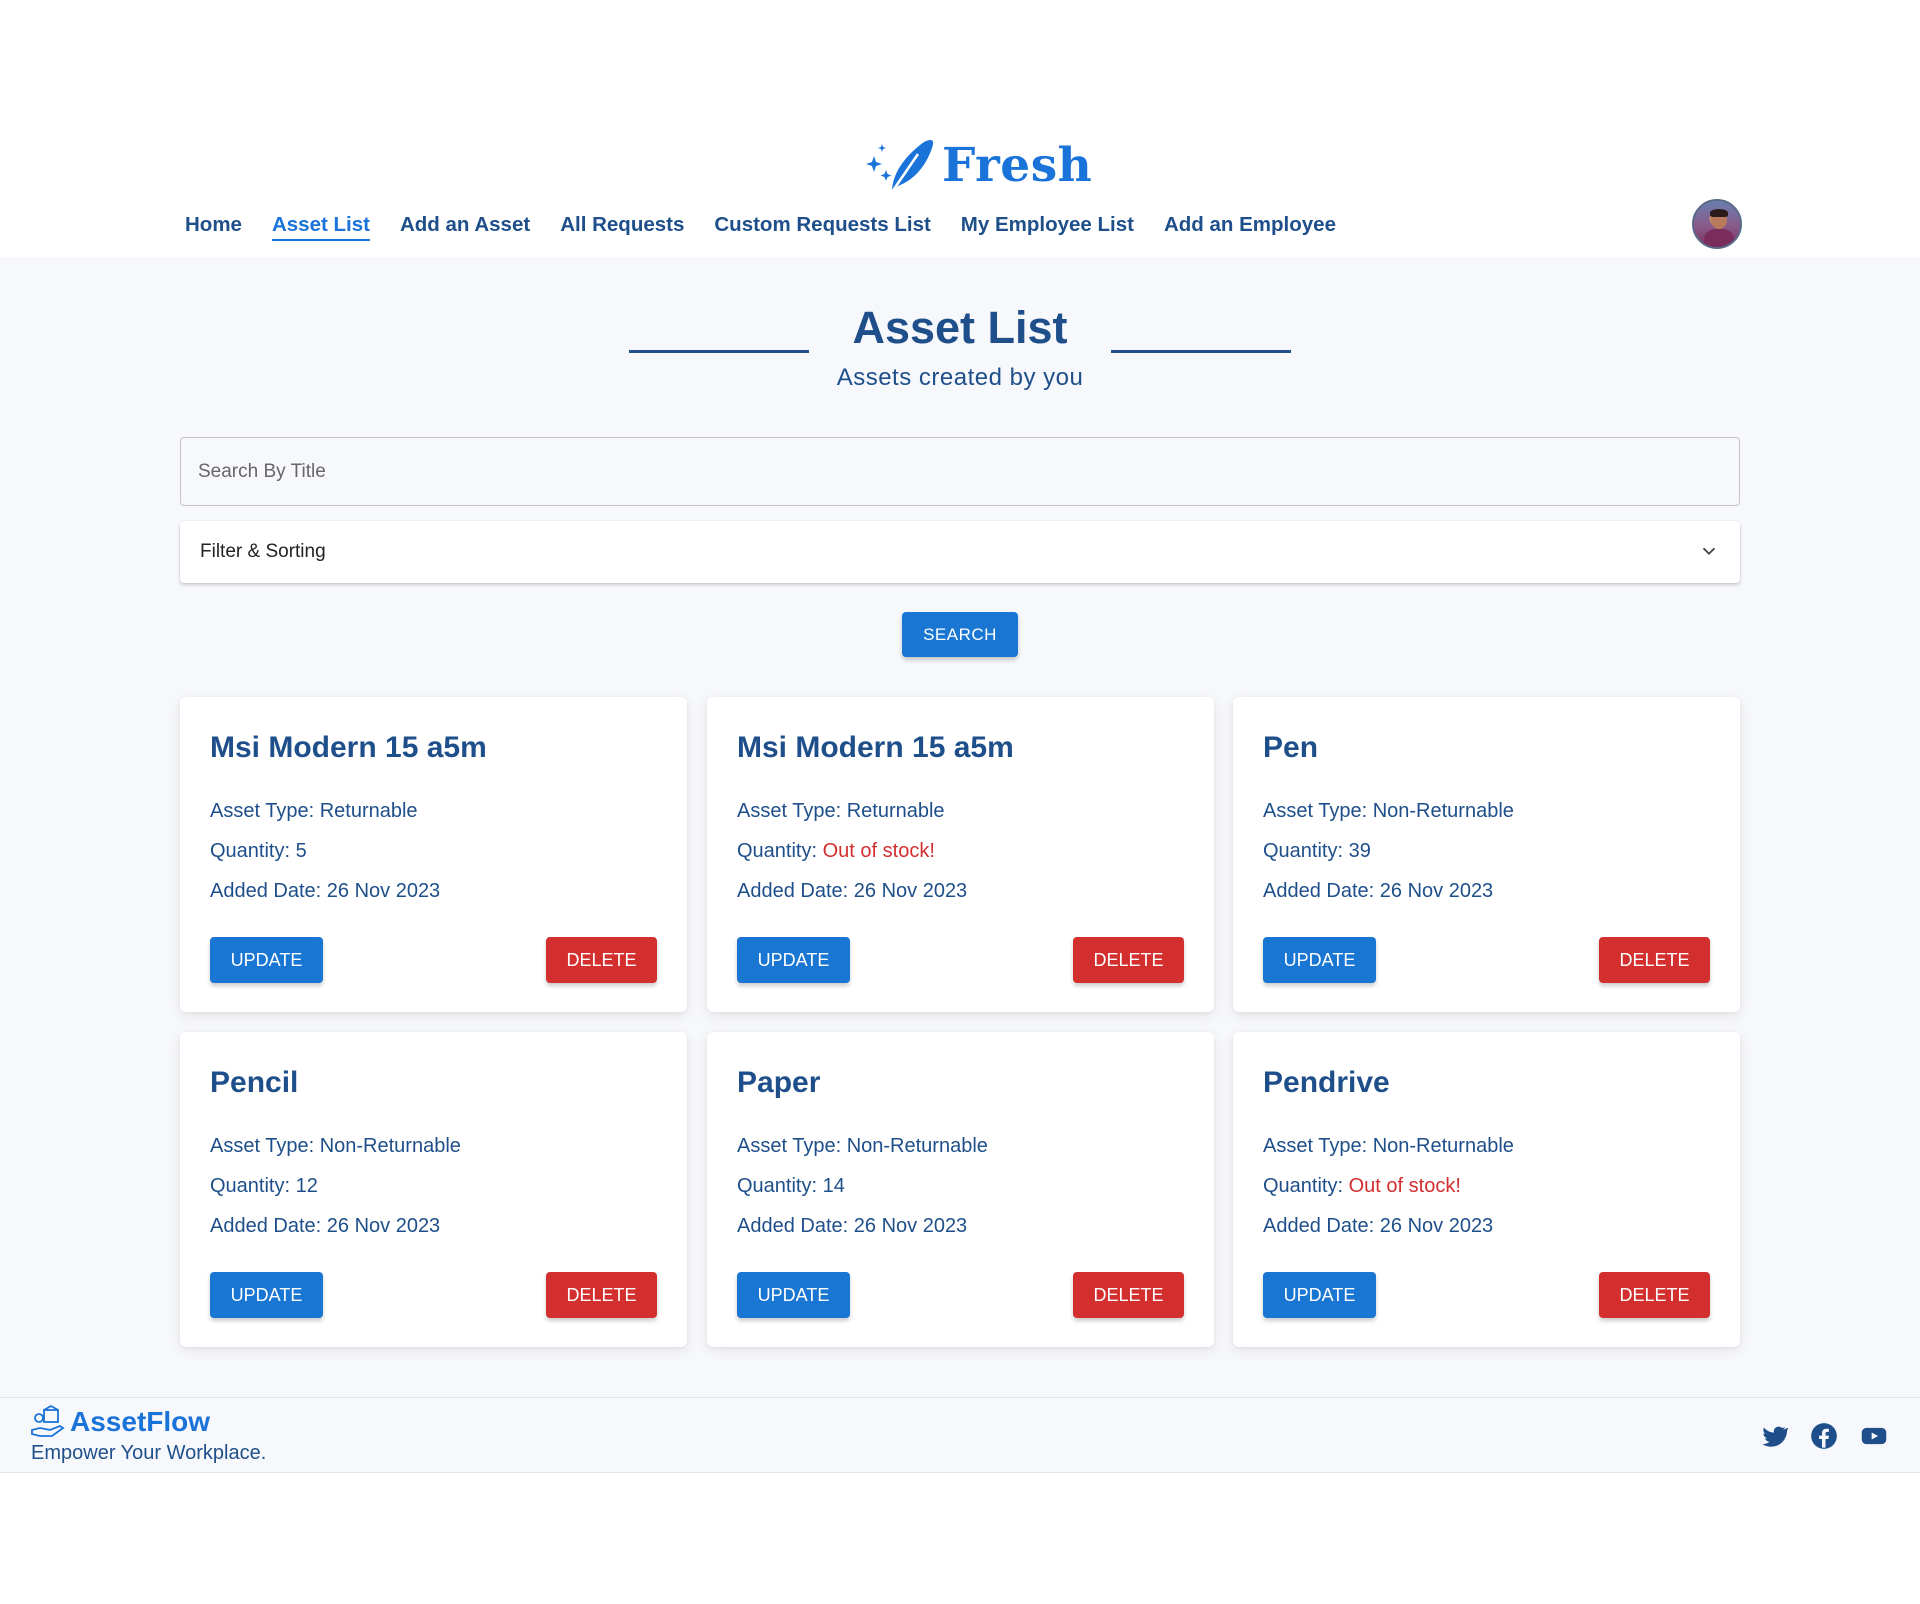  Describe the element at coordinates (900, 166) in the screenshot. I see `leaf-sparkle-icon` at that location.